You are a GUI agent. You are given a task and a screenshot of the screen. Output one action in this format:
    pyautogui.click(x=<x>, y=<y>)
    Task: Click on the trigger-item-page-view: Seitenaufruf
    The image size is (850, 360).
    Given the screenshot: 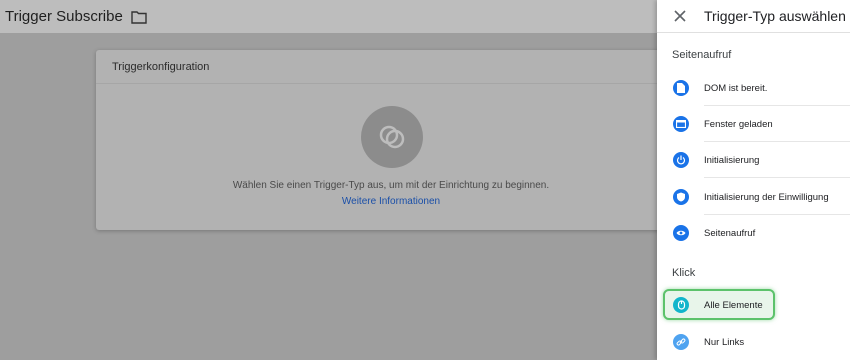 What is the action you would take?
    pyautogui.click(x=753, y=233)
    